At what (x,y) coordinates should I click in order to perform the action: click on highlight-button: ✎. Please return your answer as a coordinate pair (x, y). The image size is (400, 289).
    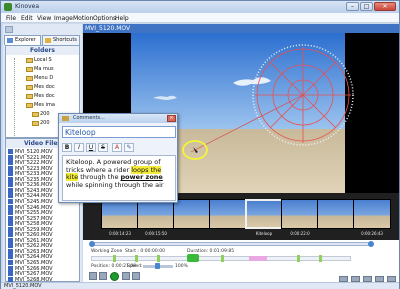
    Looking at the image, I should click on (129, 147).